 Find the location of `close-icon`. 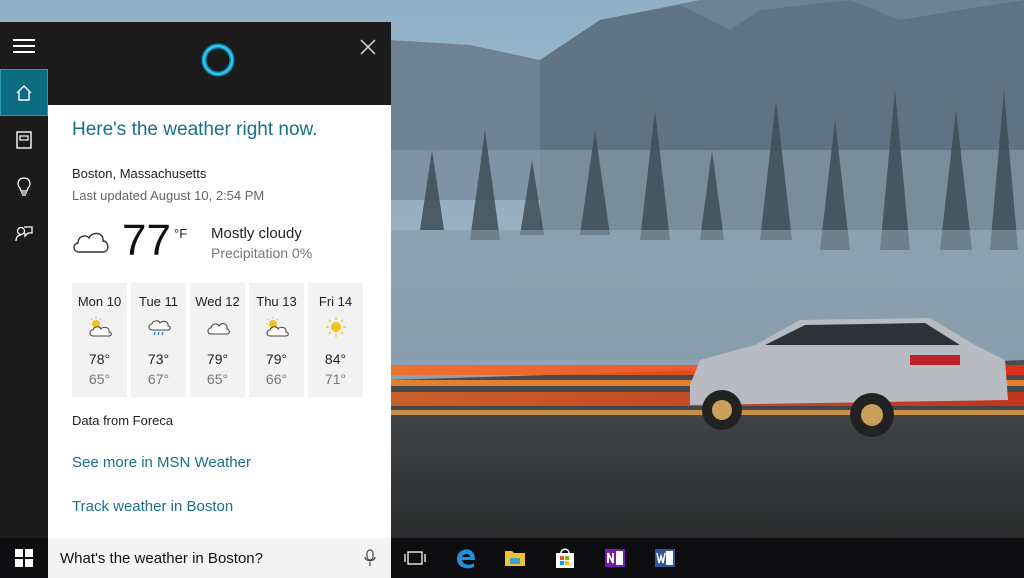

close-icon is located at coordinates (368, 47).